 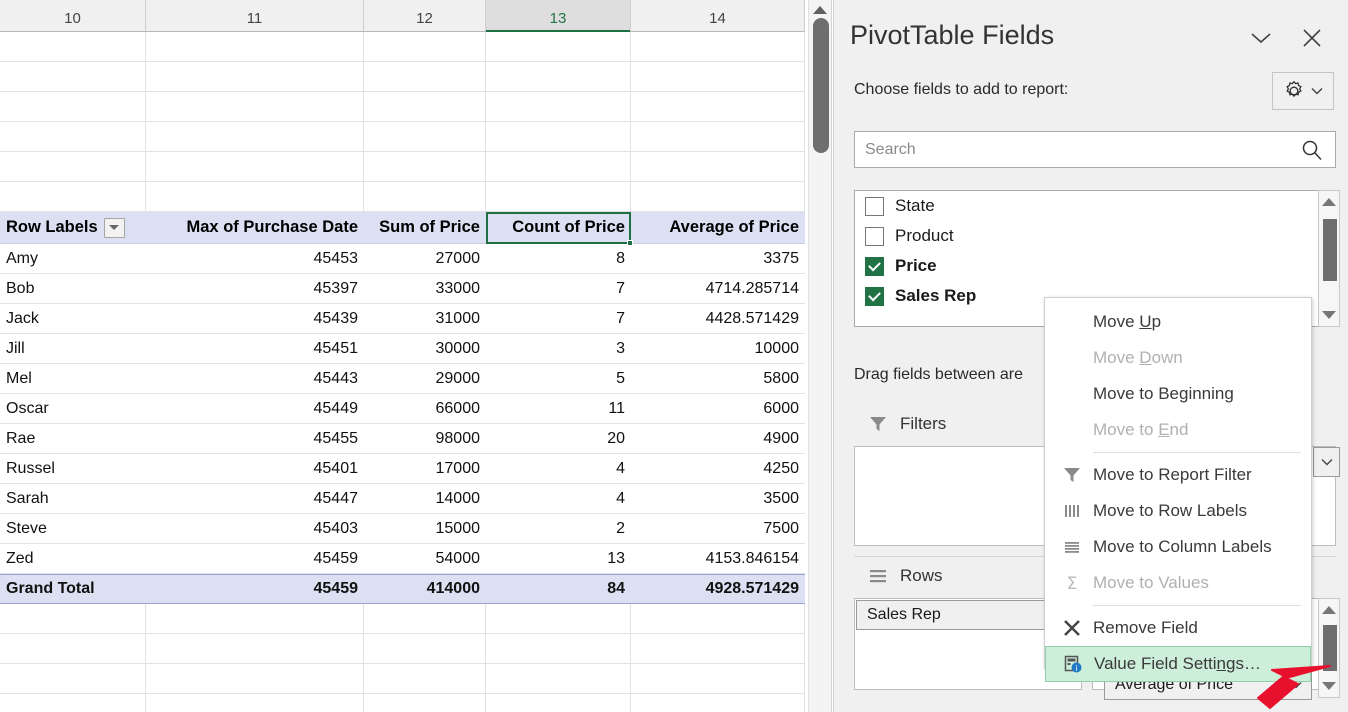 What do you see at coordinates (558, 16) in the screenshot?
I see `column-header-13: 13` at bounding box center [558, 16].